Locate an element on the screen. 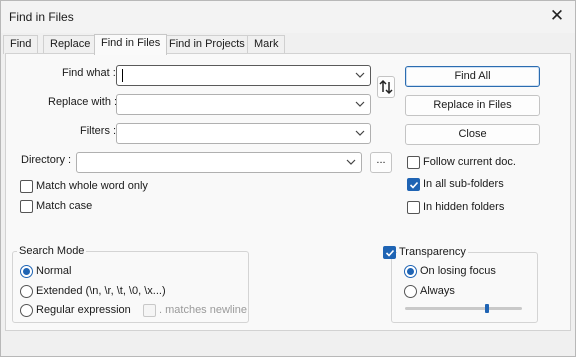 The width and height of the screenshot is (576, 357). match-whole-word-checkbox is located at coordinates (26, 186).